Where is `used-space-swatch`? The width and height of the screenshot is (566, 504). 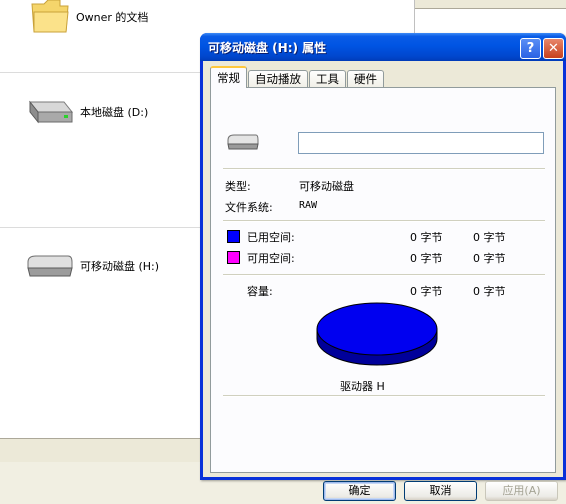 used-space-swatch is located at coordinates (233, 236).